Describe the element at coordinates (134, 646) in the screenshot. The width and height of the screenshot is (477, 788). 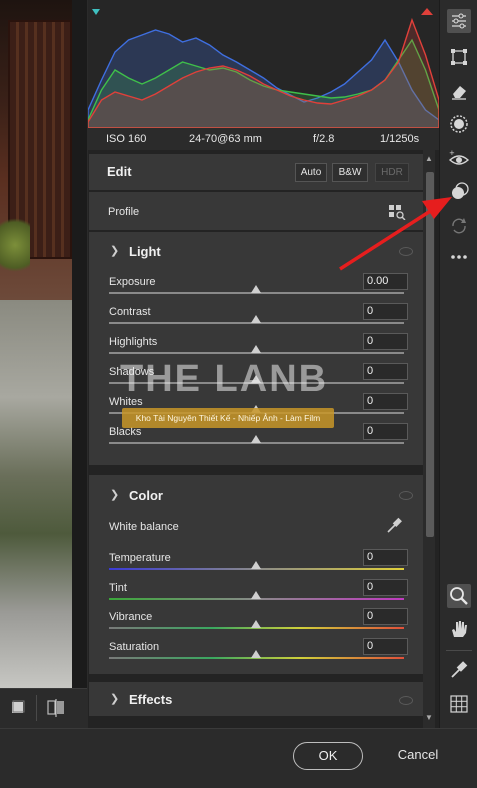
I see `color-label-saturation: Saturation` at that location.